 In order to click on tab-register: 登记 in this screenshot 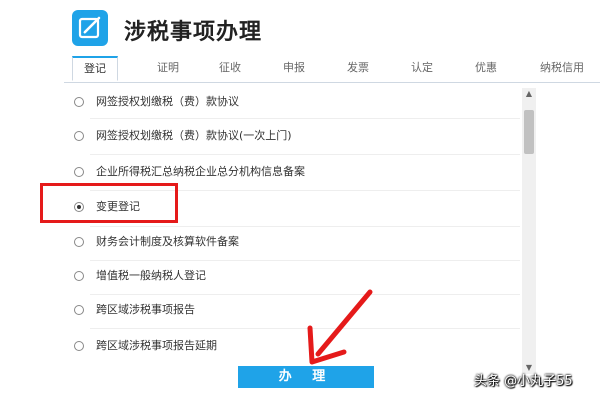, I will do `click(95, 68)`.